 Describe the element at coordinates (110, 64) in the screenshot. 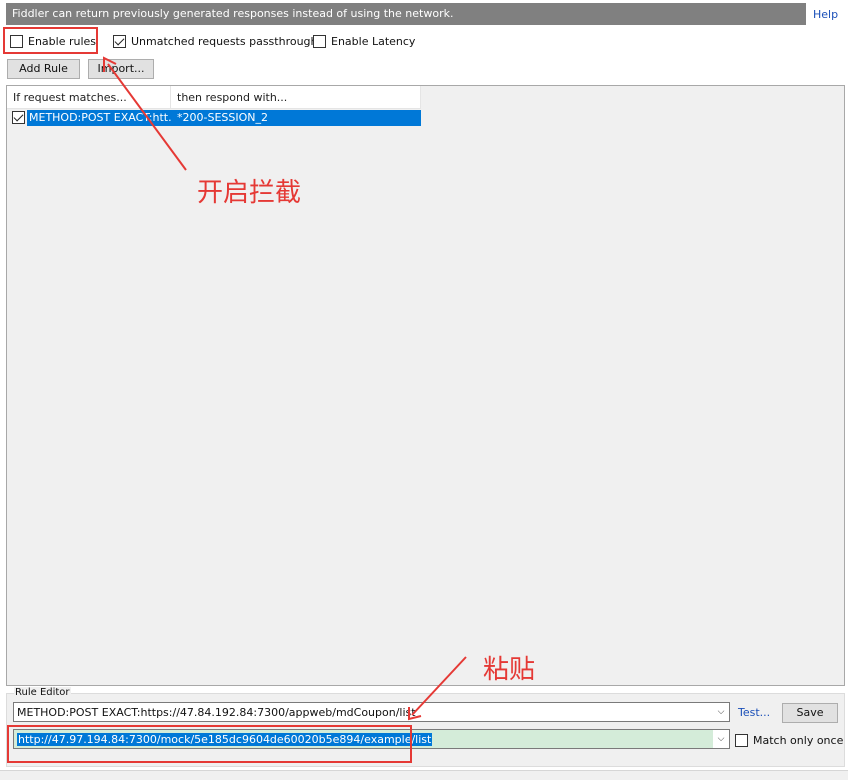

I see `enable-rules-arrow-head` at that location.